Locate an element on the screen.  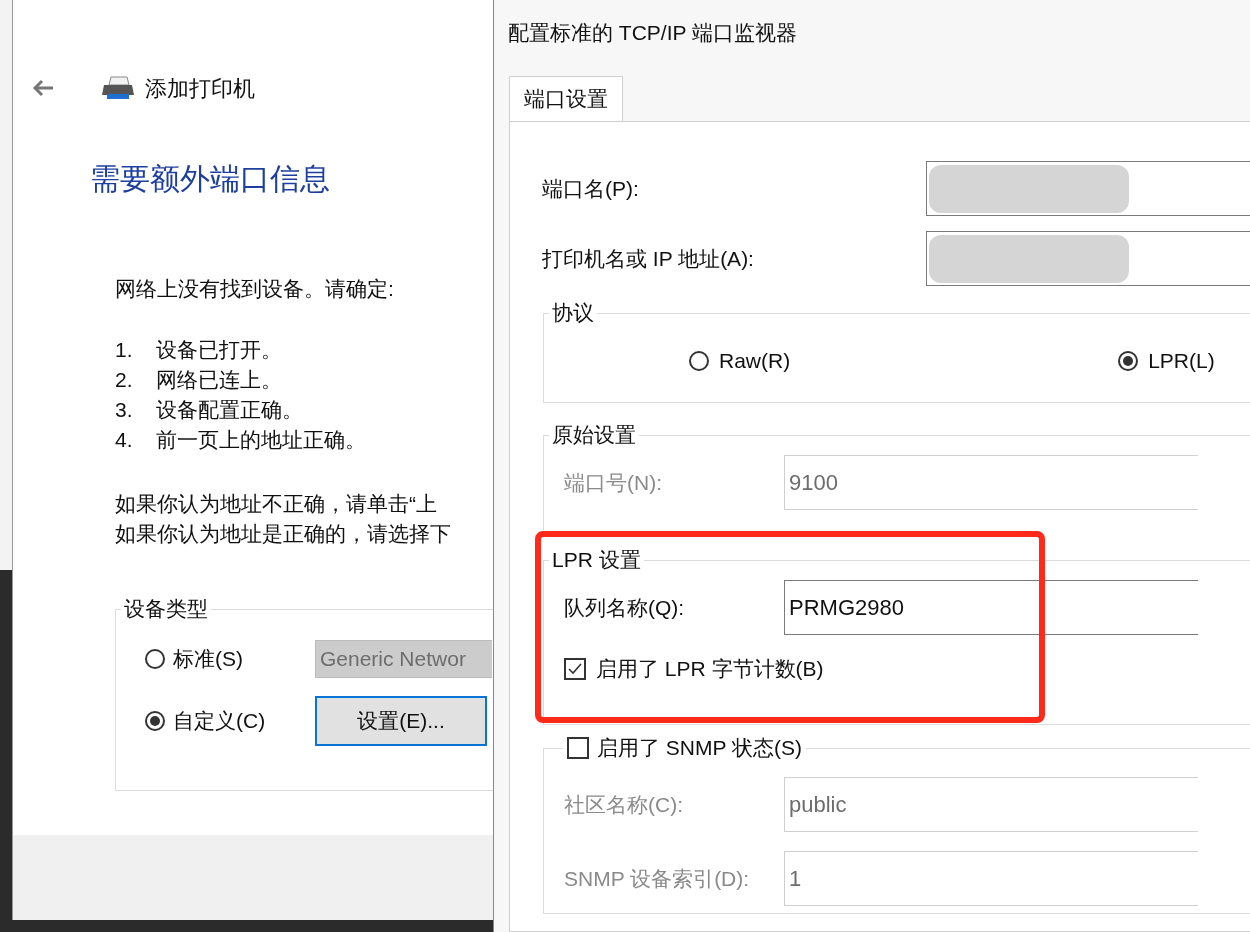
text-field: public is located at coordinates (991, 804).